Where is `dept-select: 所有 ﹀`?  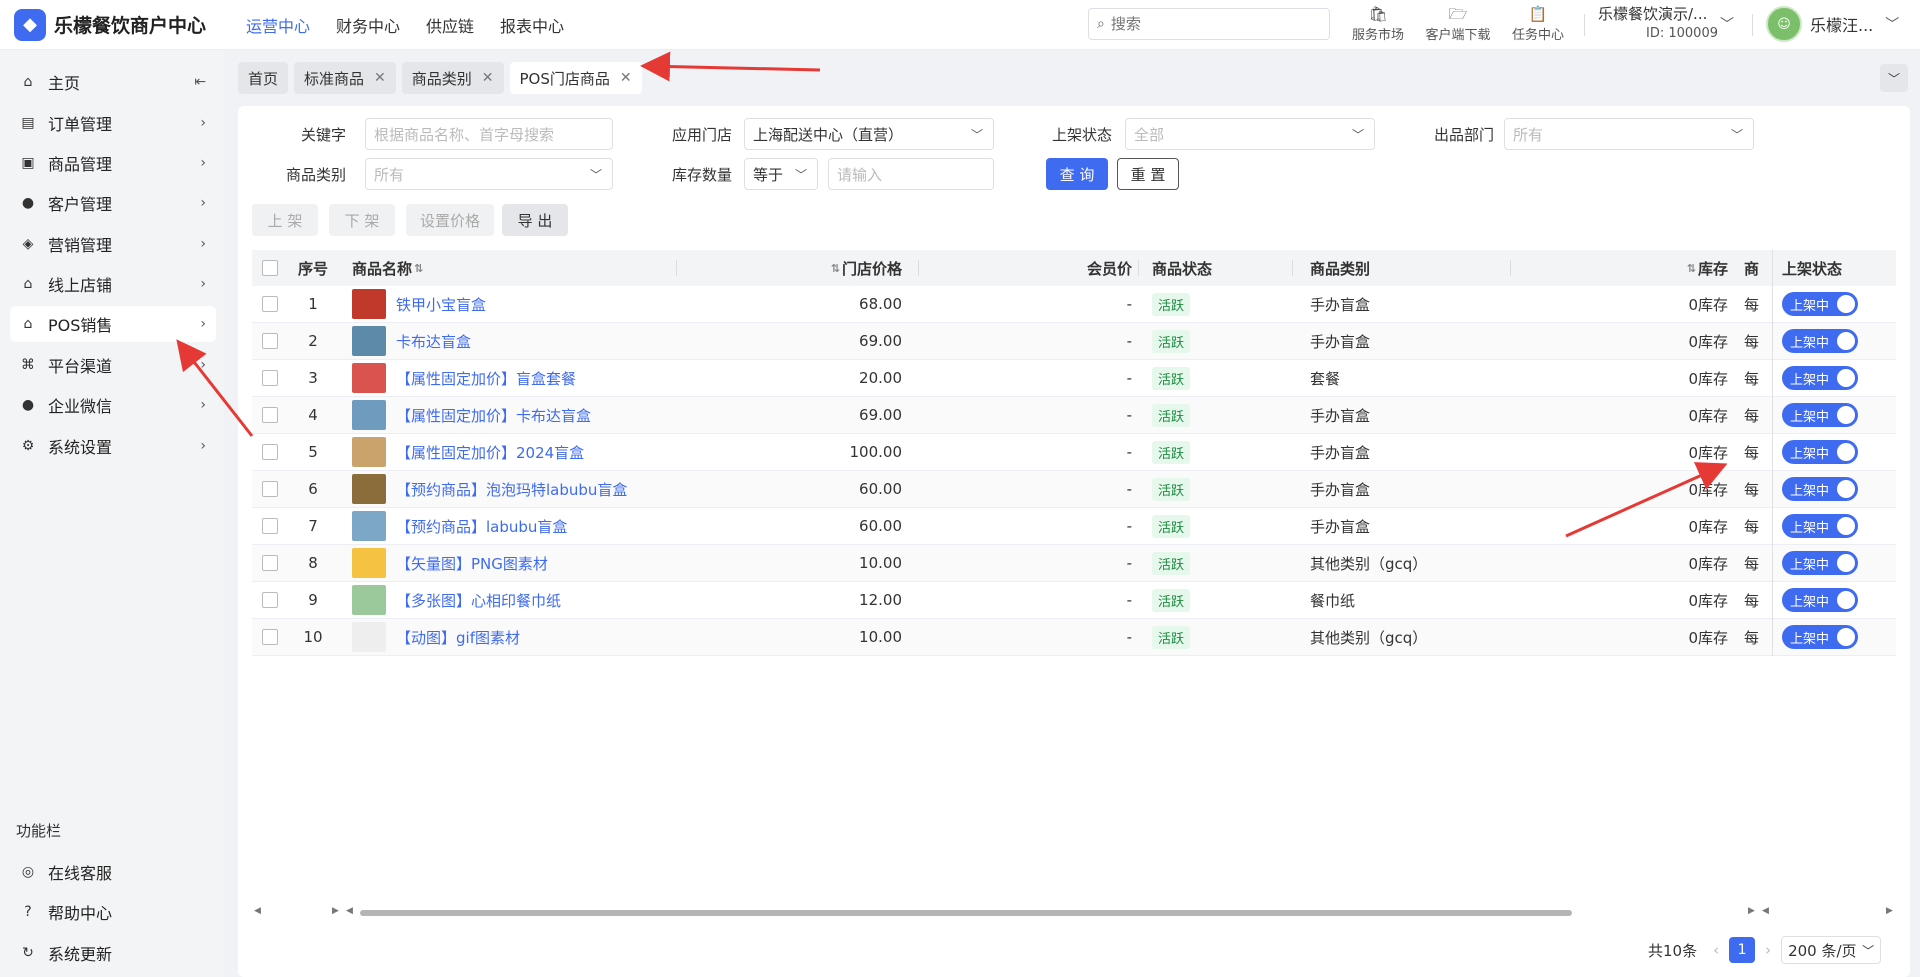
dept-select: 所有 ﹀ is located at coordinates (1629, 134).